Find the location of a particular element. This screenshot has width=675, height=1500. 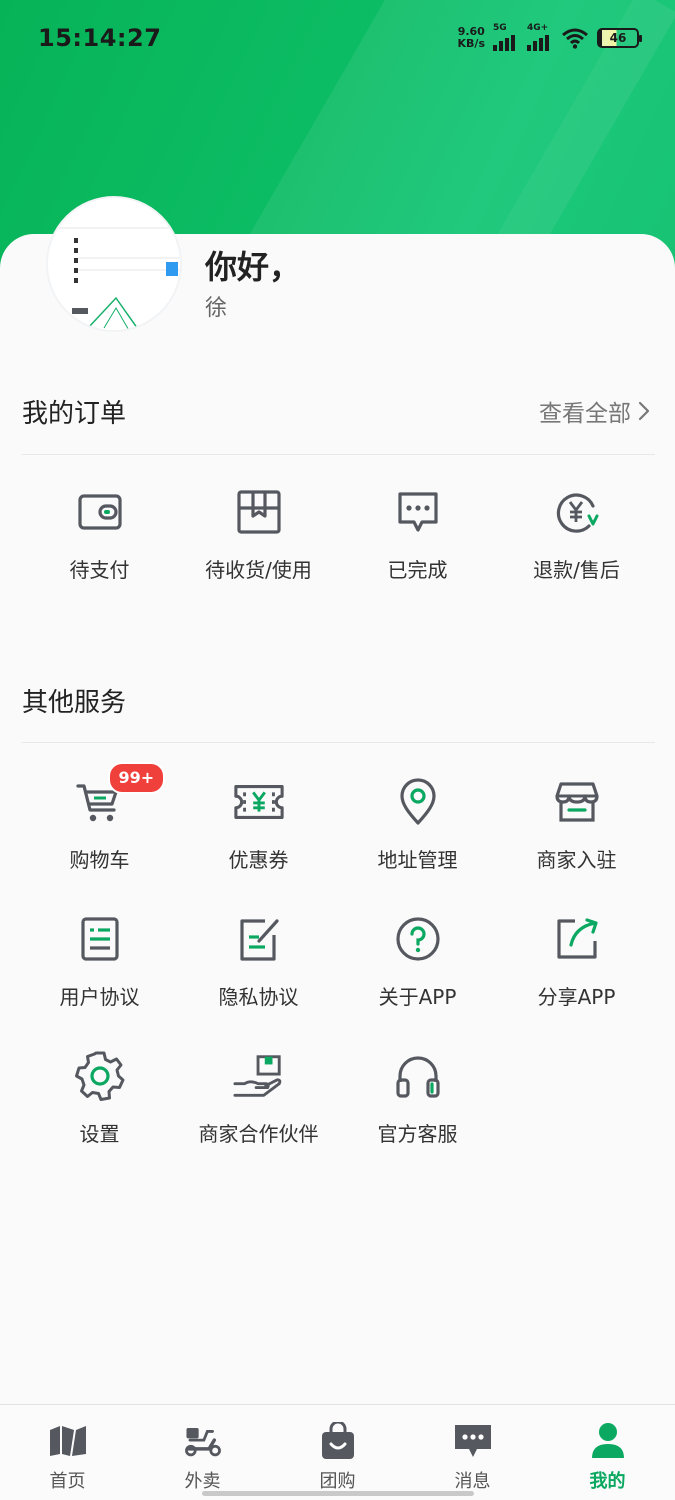

order-pending-payment: 待支付 is located at coordinates (99, 534).